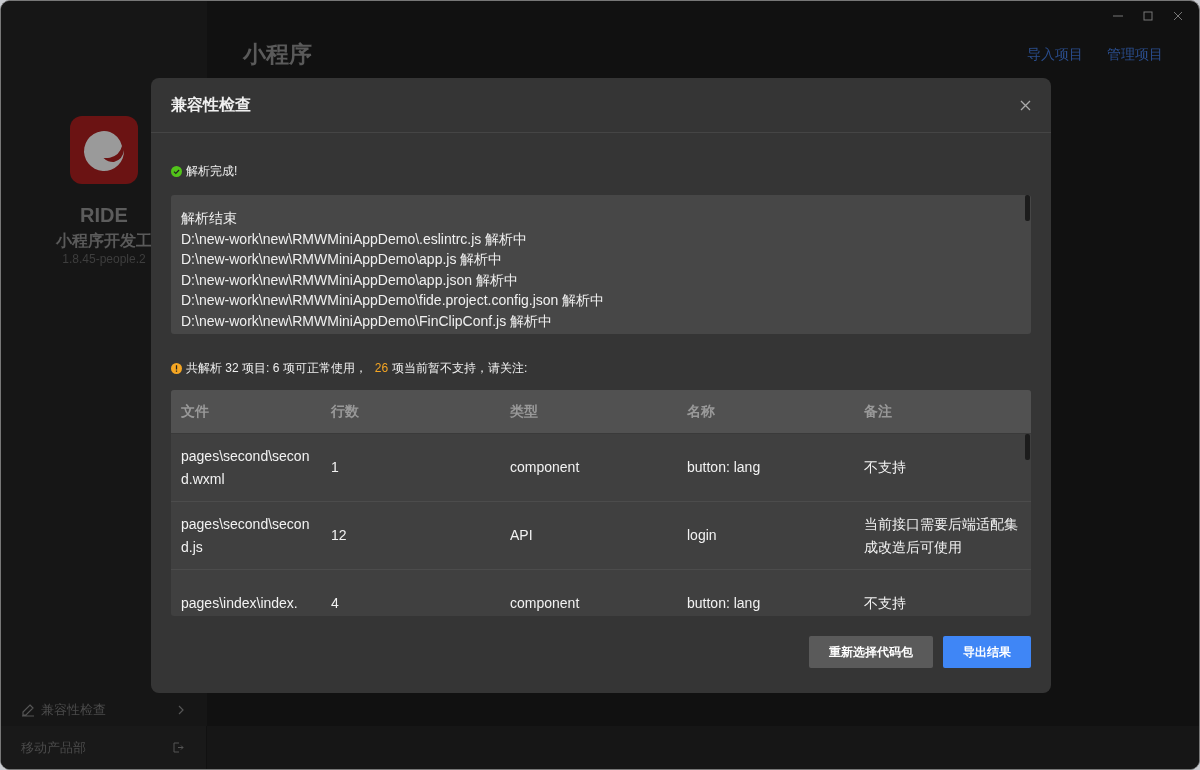 The height and width of the screenshot is (770, 1200). I want to click on log-line: 解析结束, so click(209, 218).